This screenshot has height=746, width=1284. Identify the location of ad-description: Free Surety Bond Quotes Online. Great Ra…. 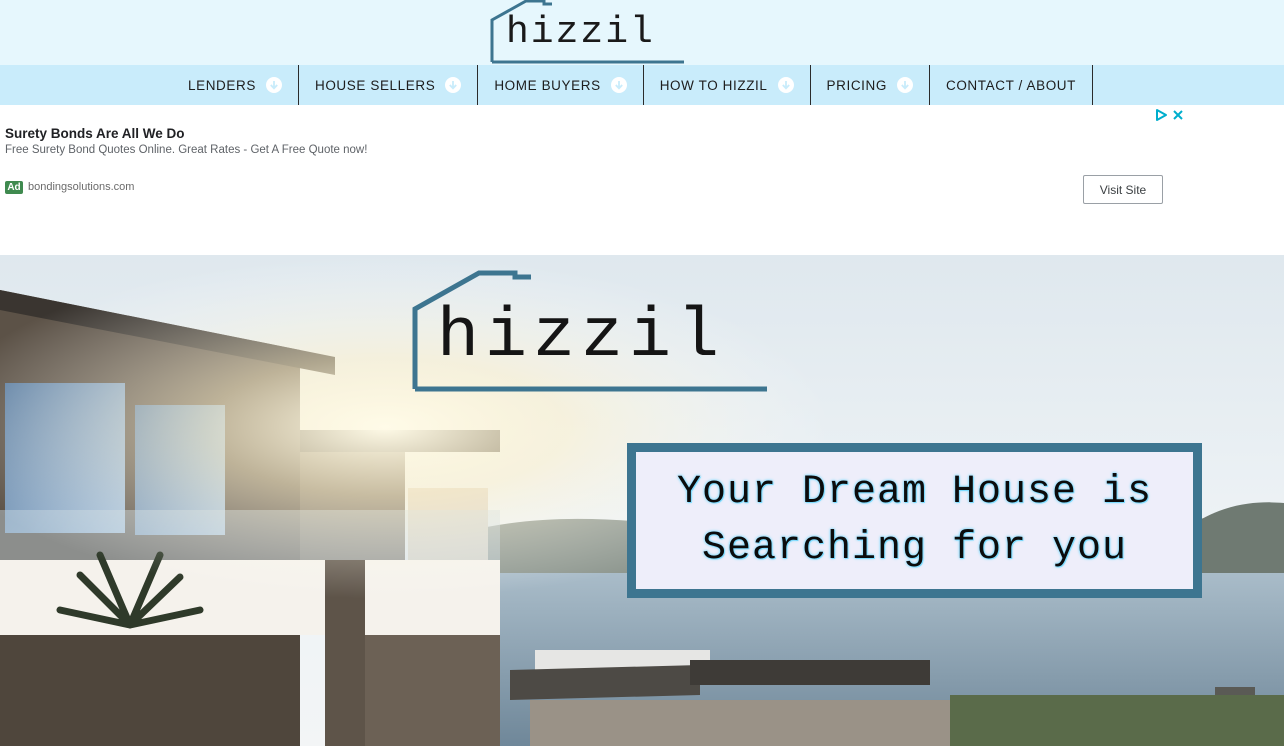
(186, 150).